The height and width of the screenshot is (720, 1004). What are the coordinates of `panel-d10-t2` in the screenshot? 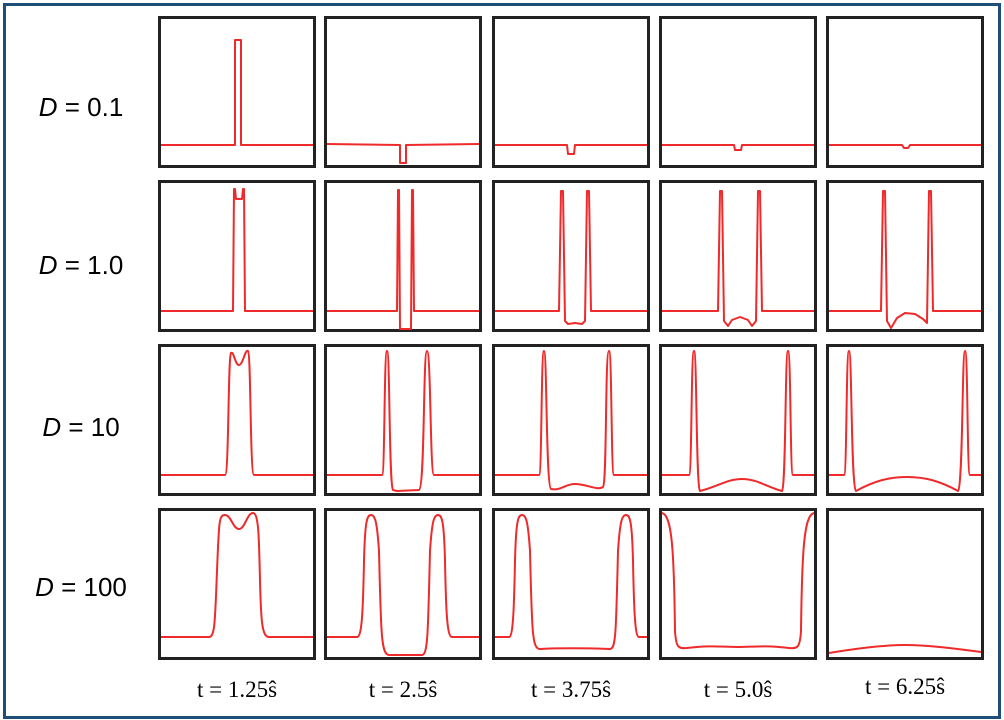 It's located at (403, 420).